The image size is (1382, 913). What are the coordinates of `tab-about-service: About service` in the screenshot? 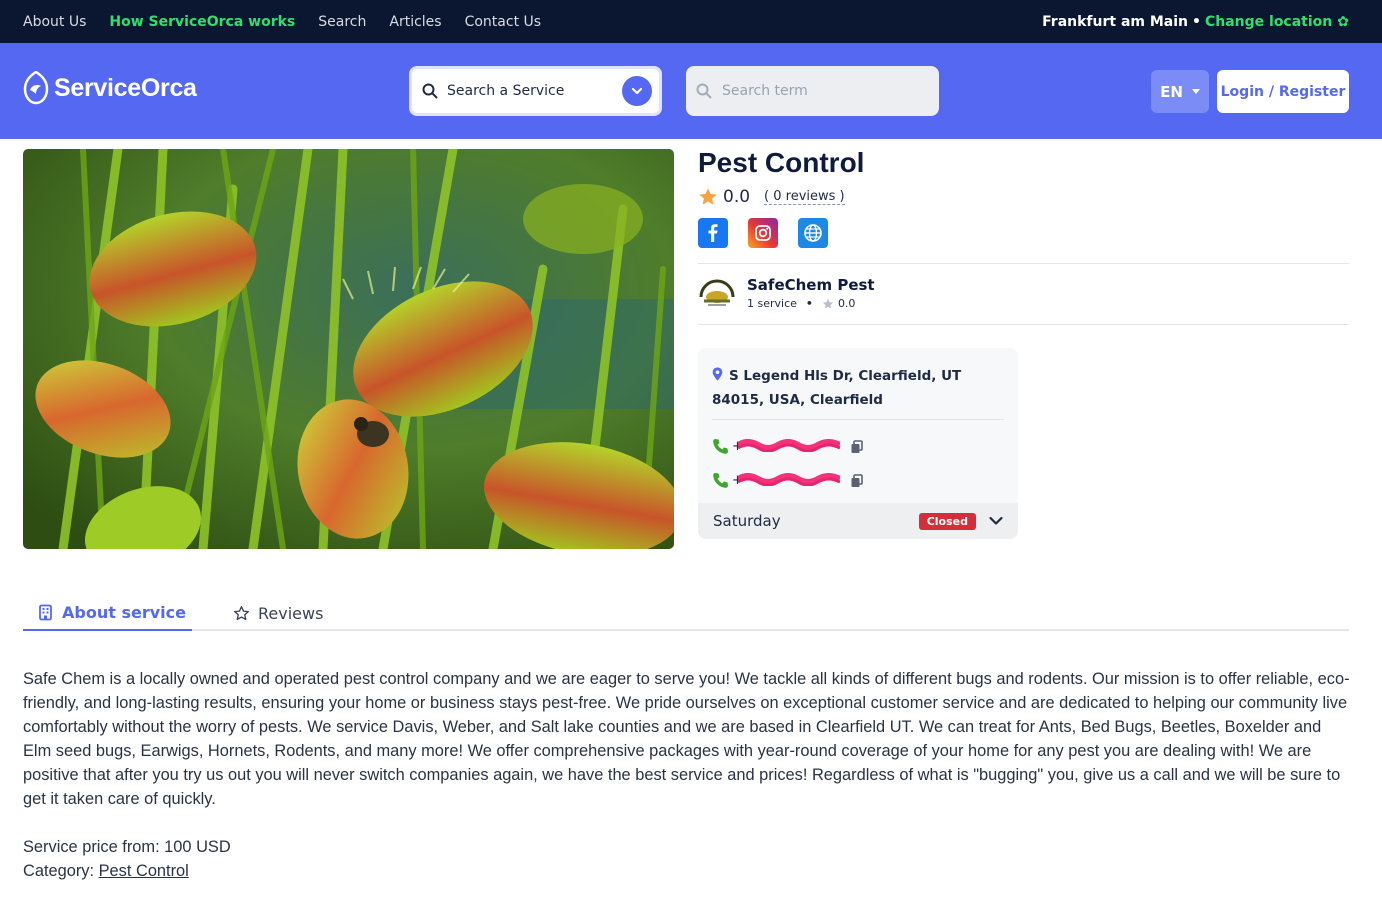 It's located at (107, 613).